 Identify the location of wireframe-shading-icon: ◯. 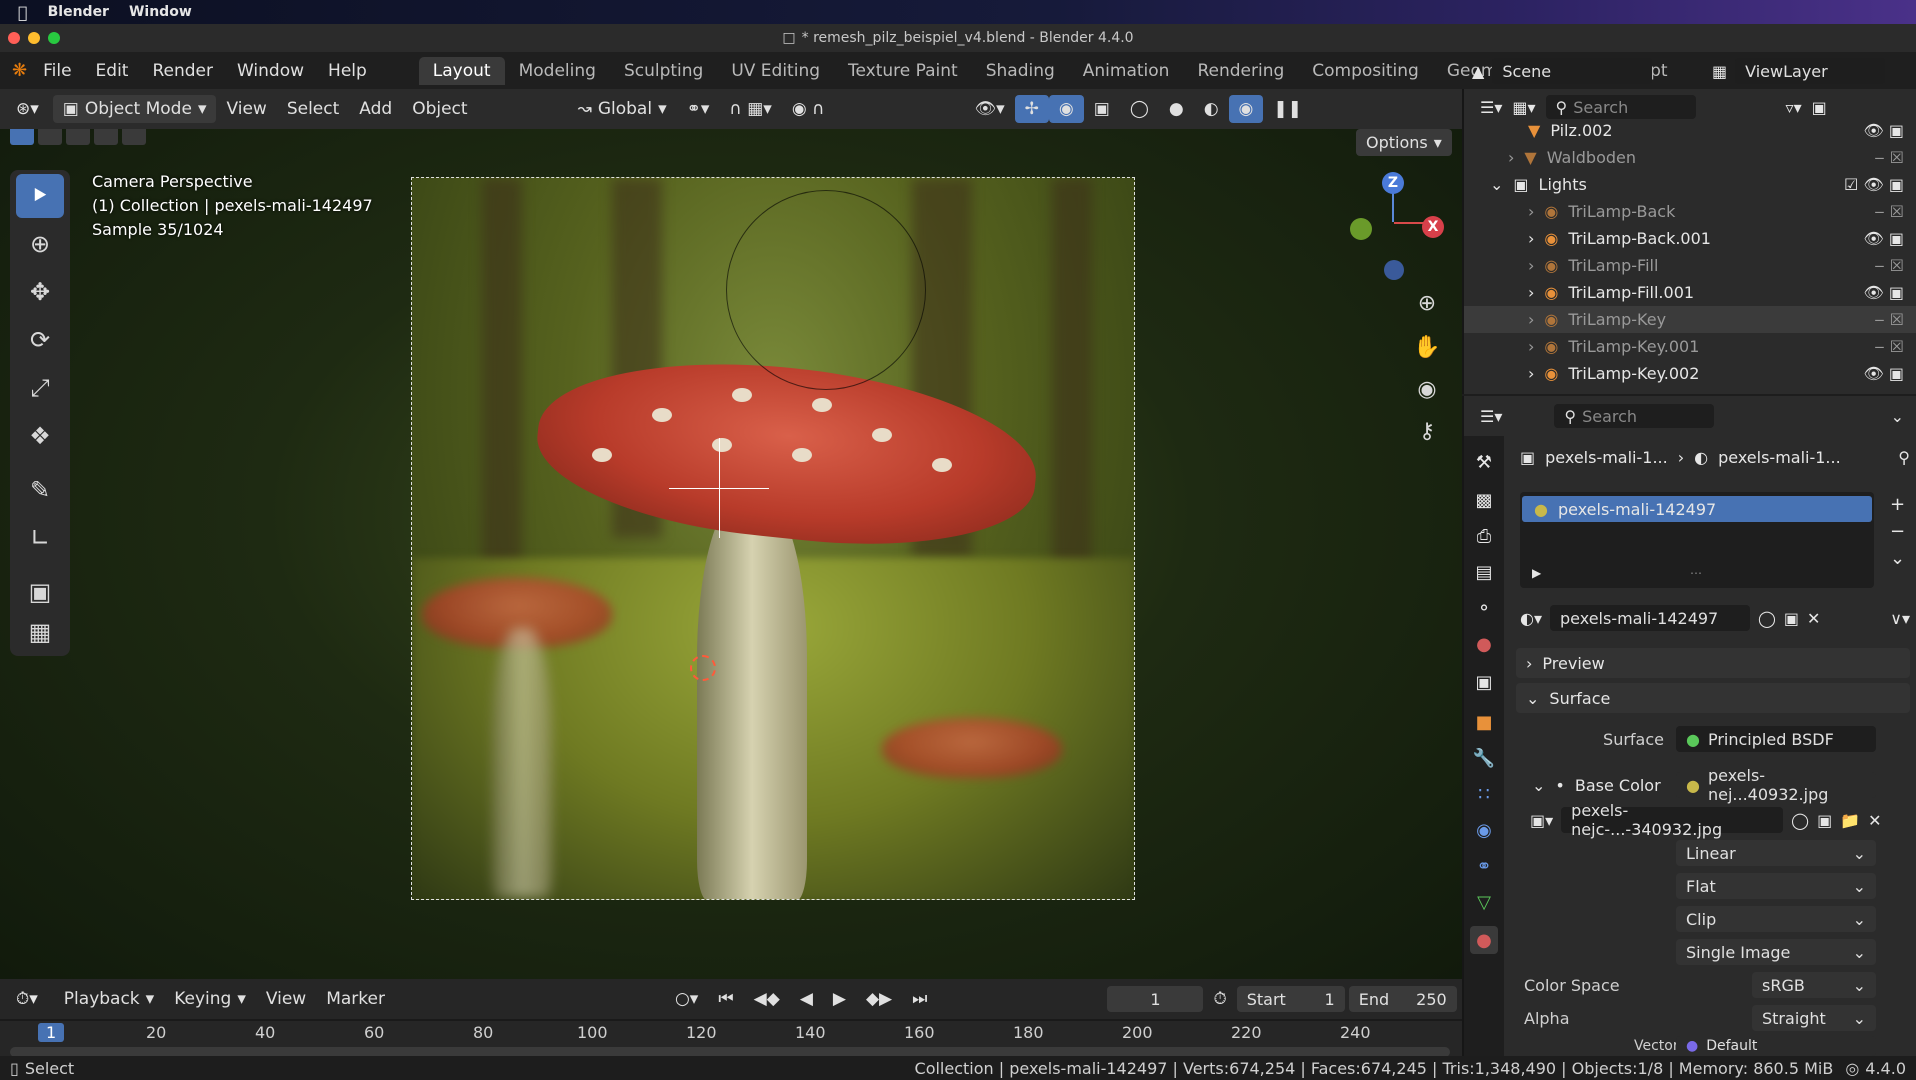
(1139, 109).